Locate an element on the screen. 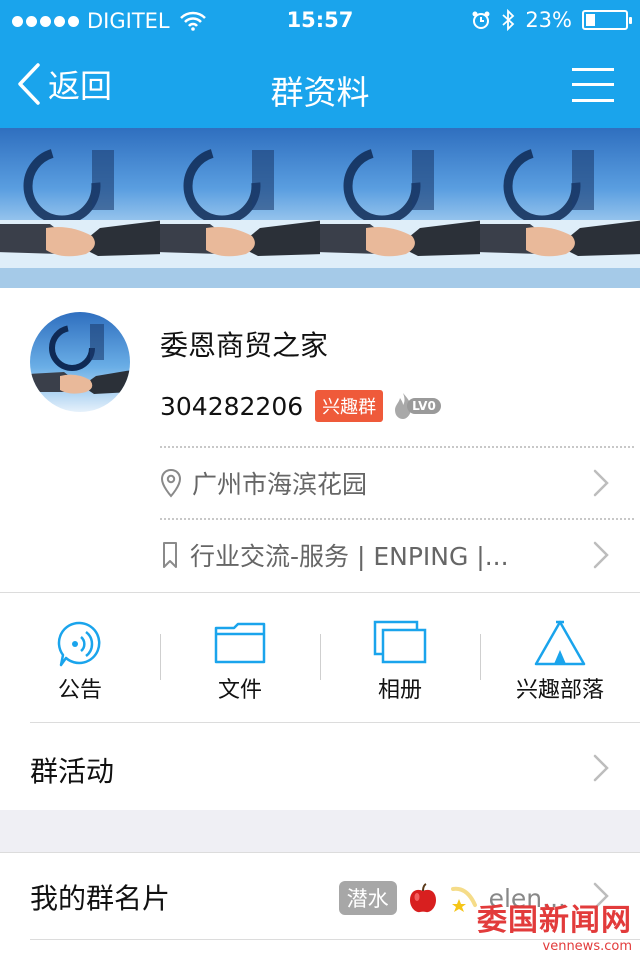 The height and width of the screenshot is (960, 640). announcement-icon is located at coordinates (79, 644).